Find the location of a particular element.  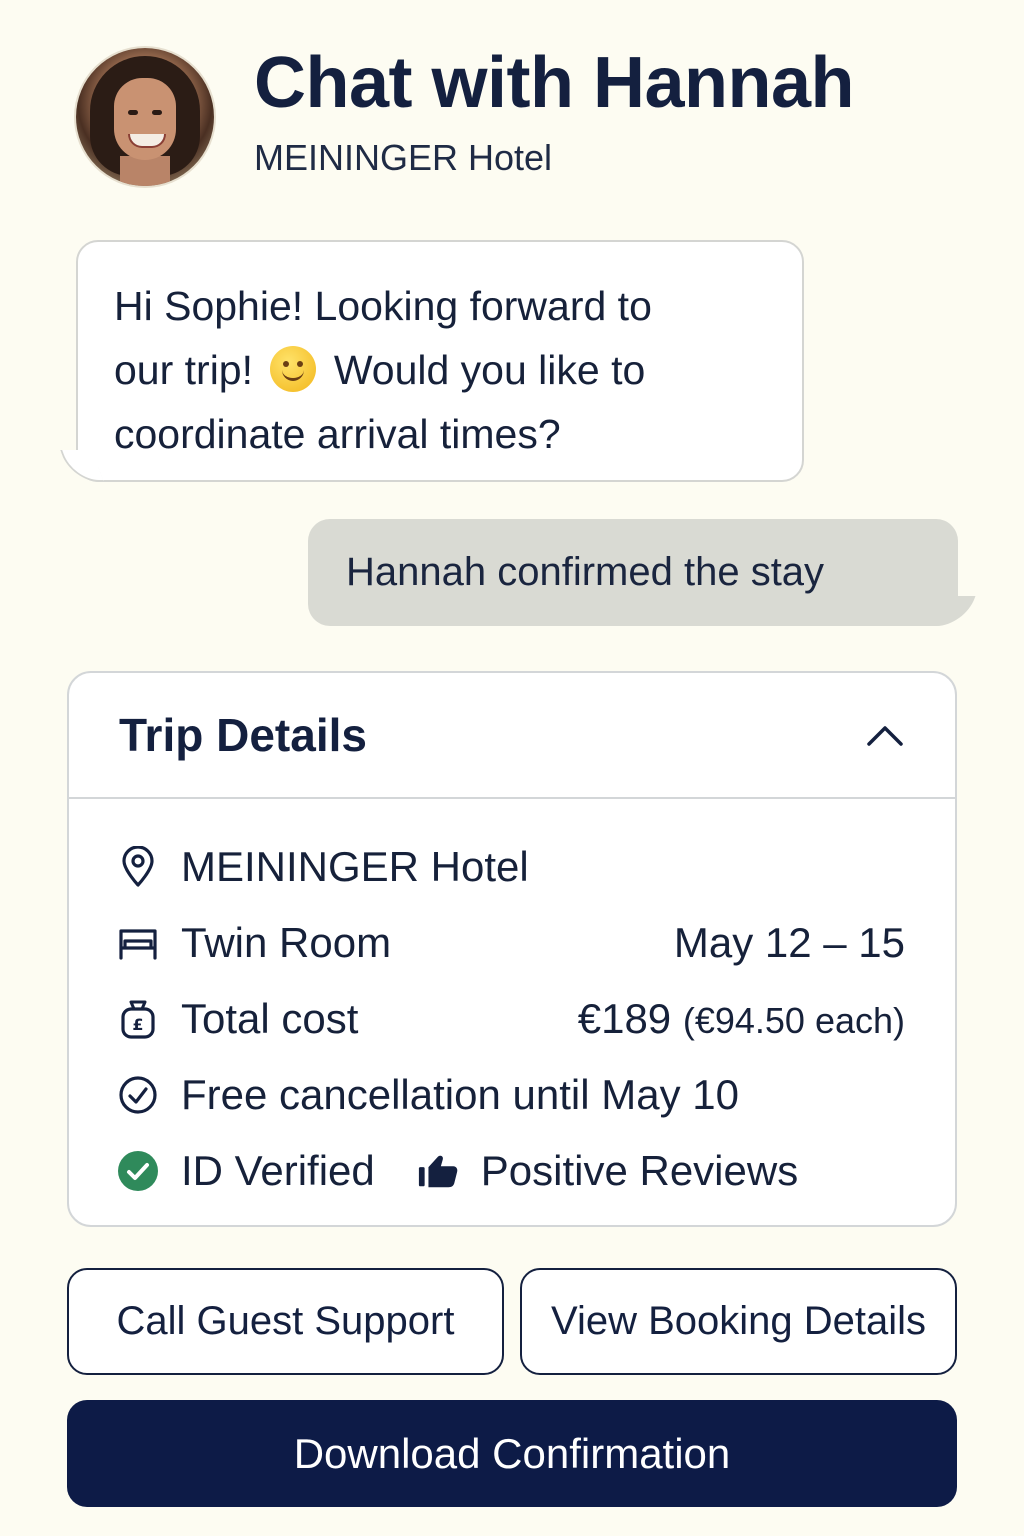

id-verified-badge: ID Verified is located at coordinates (278, 1170).